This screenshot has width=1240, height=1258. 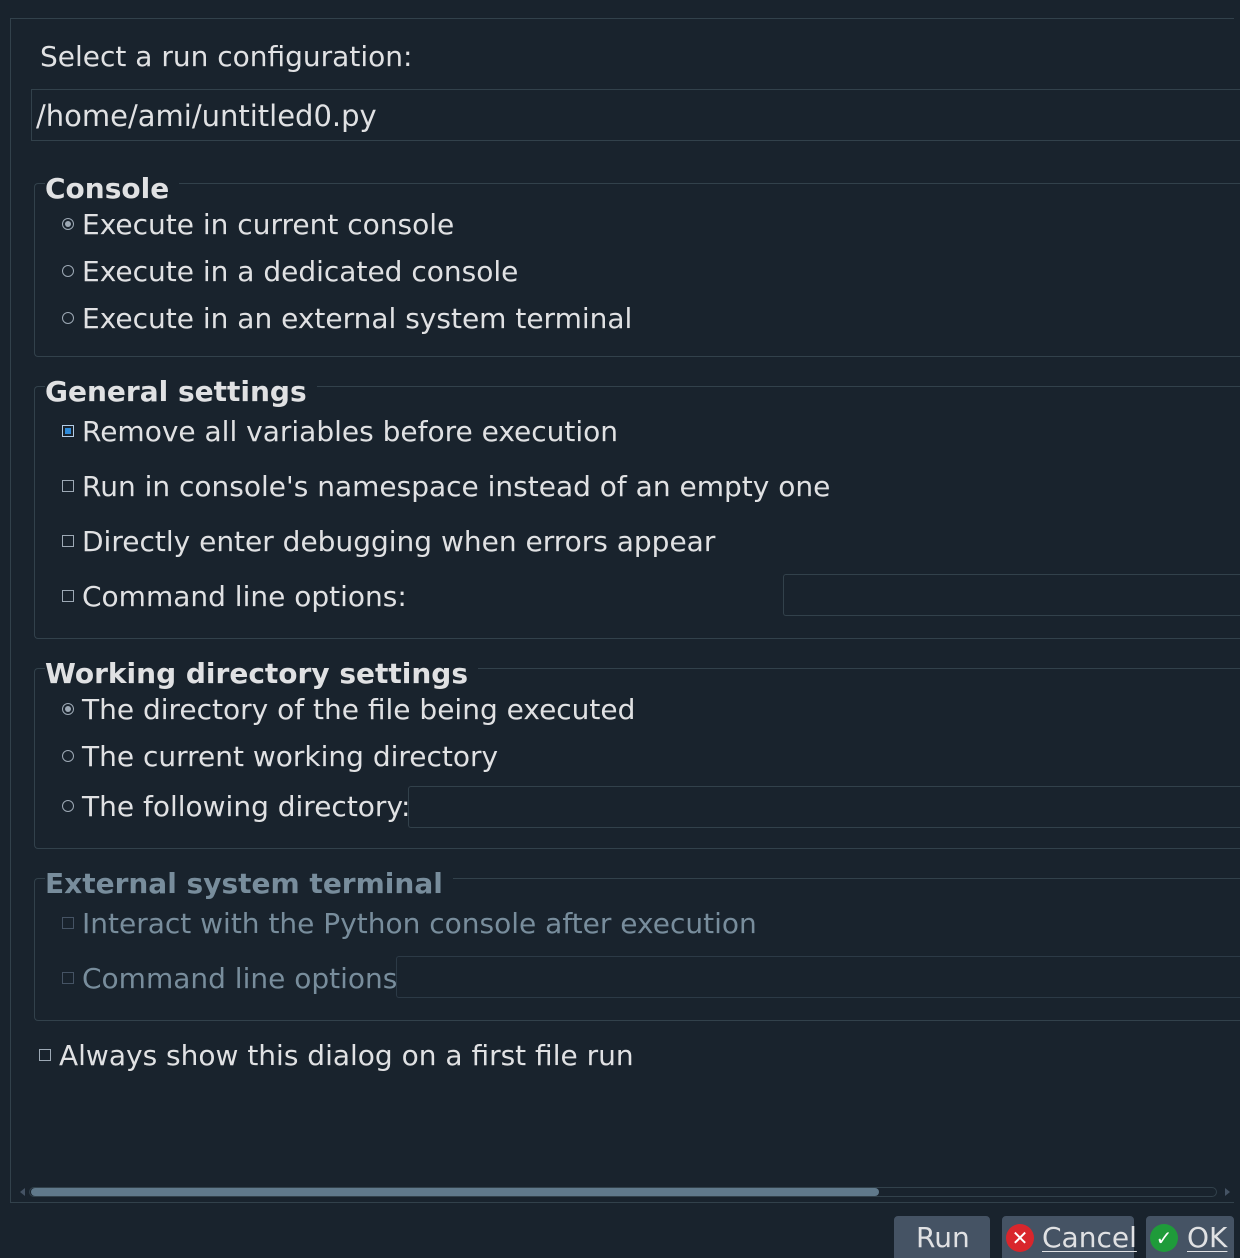 I want to click on radio-label: The following directory:, so click(x=246, y=806).